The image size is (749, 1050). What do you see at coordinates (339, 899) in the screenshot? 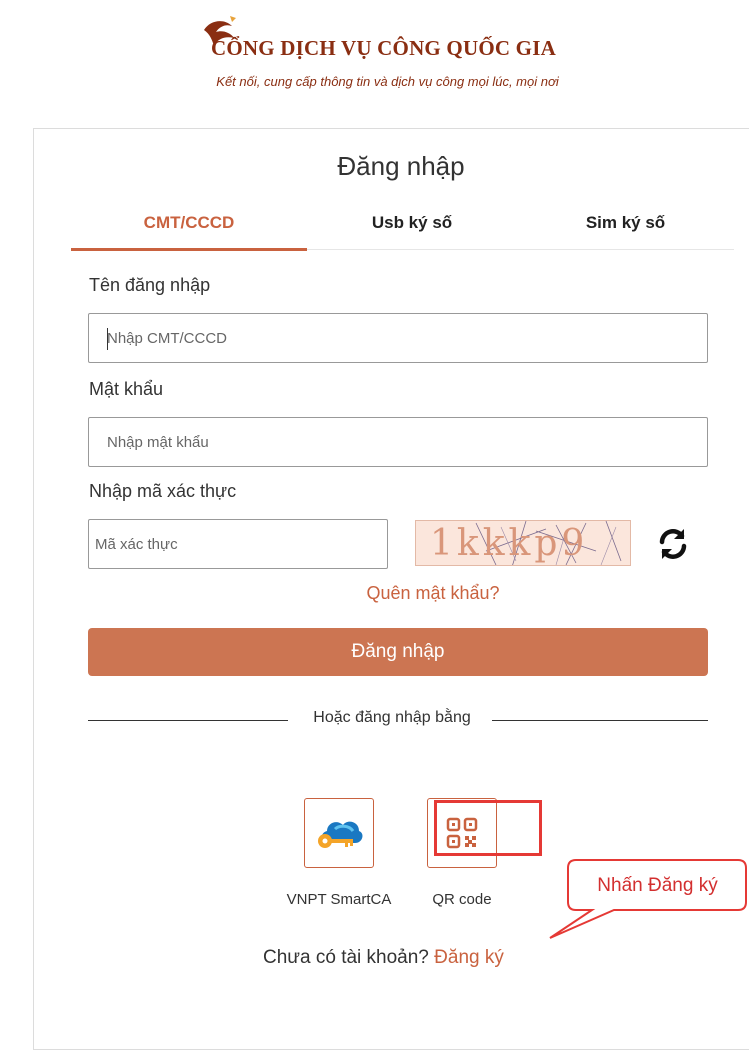
I see `vnpt-smartca-label: VNPT SmartCA` at bounding box center [339, 899].